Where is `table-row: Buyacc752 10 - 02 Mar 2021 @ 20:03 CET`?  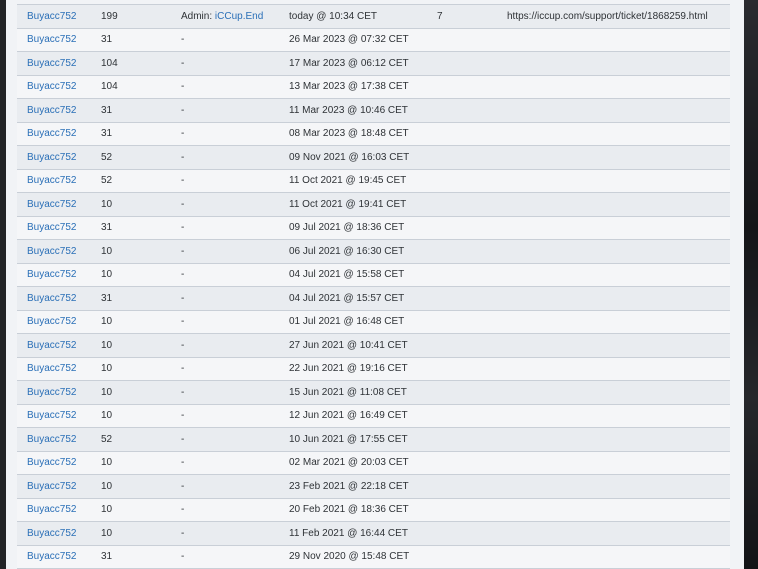
table-row: Buyacc752 10 - 02 Mar 2021 @ 20:03 CET is located at coordinates (373, 463).